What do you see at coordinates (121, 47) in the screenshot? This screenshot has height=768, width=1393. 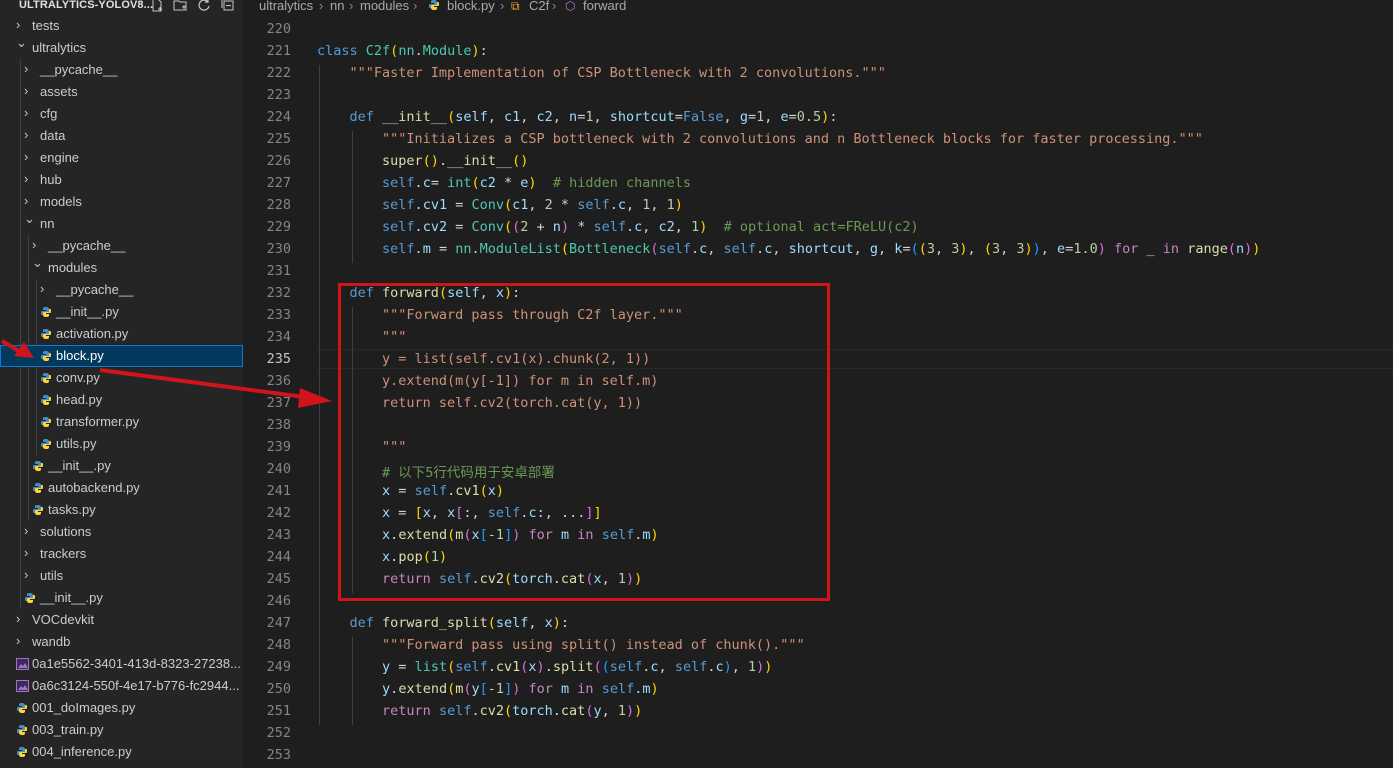 I see `tree-item-ultralytics: ⌄ ultralytics` at bounding box center [121, 47].